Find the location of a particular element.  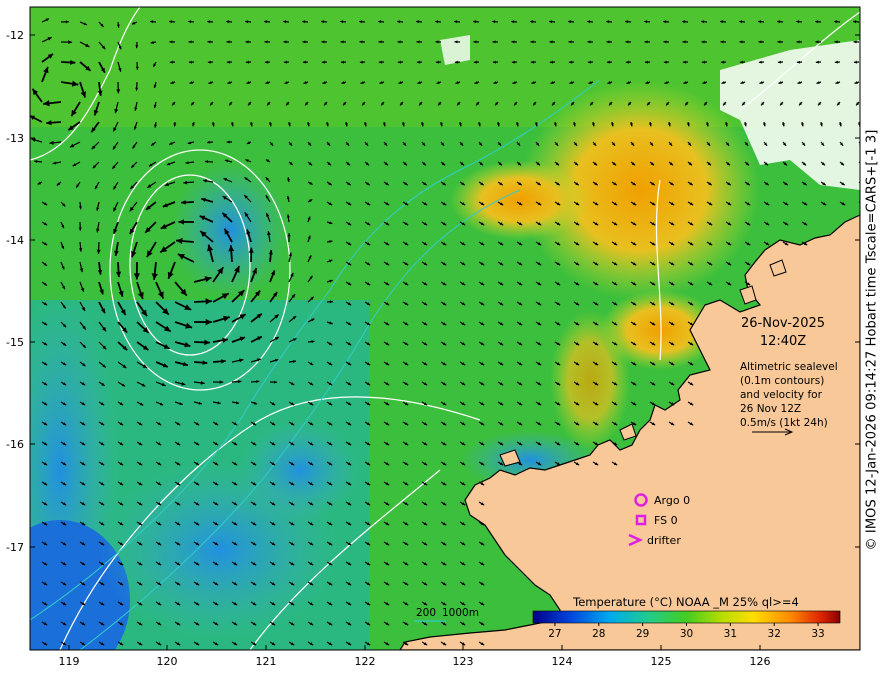

note-line: 0.5m/s (1kt 24h) is located at coordinates (784, 423).